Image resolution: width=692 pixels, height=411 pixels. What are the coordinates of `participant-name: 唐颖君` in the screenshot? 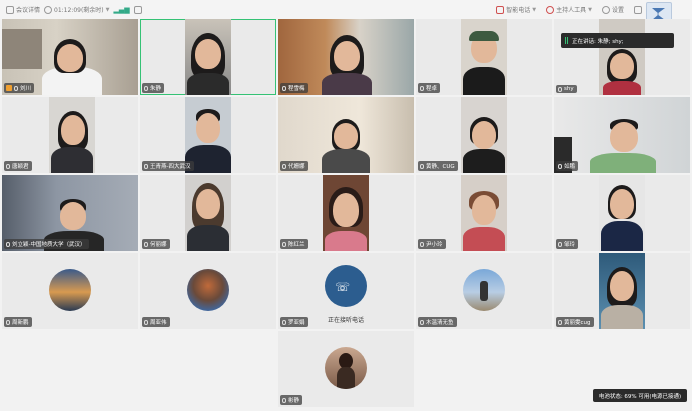 It's located at (18, 166).